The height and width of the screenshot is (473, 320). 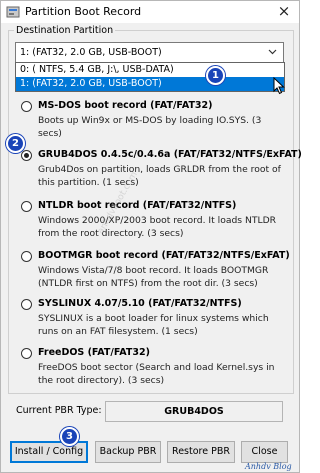 What do you see at coordinates (91, 52) in the screenshot?
I see `destination-partition-value: 1: (FAT32, 2.0 GB, USB-BOOT)` at bounding box center [91, 52].